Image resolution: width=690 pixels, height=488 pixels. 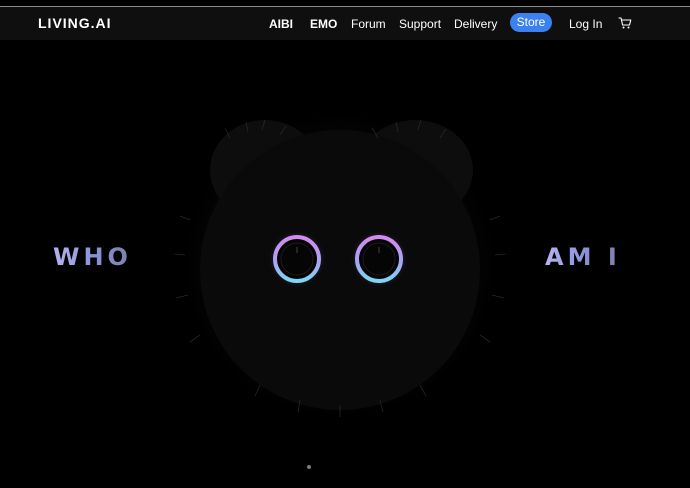 What do you see at coordinates (583, 257) in the screenshot?
I see `hero-word-am-i: AM I` at bounding box center [583, 257].